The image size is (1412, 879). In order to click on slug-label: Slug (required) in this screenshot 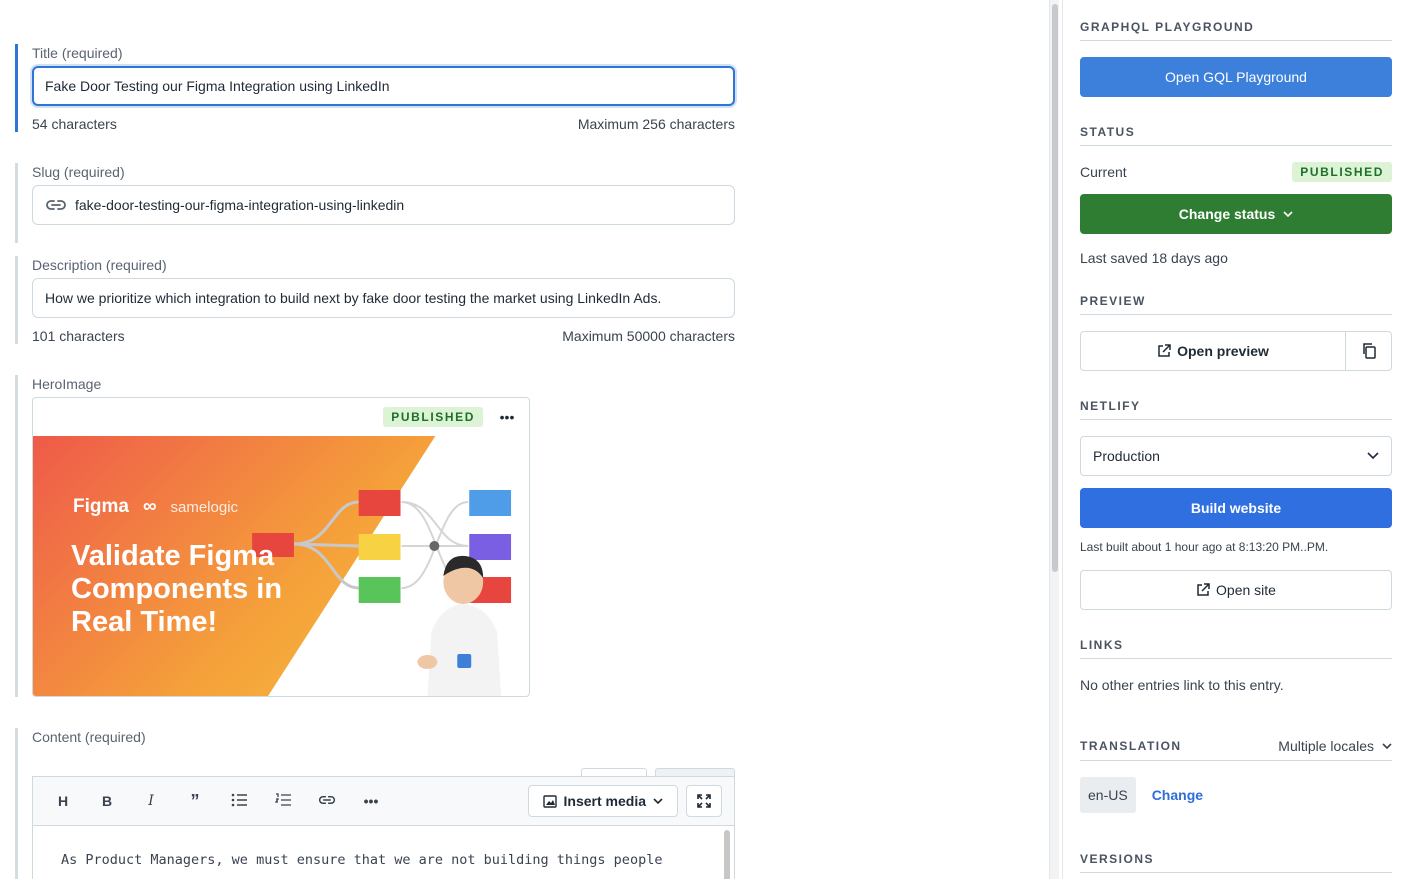, I will do `click(78, 172)`.